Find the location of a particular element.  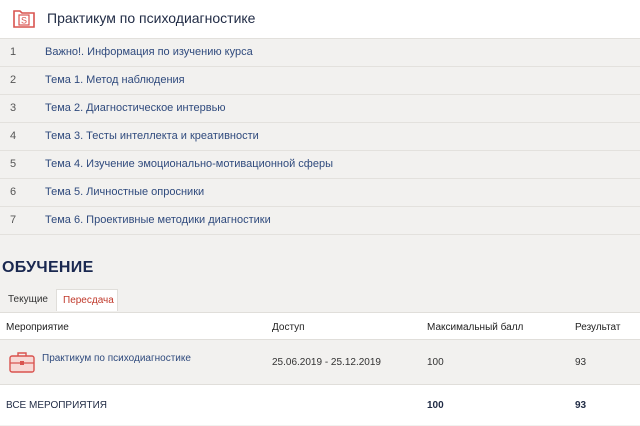

topic-link: Тема 3. Тесты интеллекта и креативности is located at coordinates (152, 136).